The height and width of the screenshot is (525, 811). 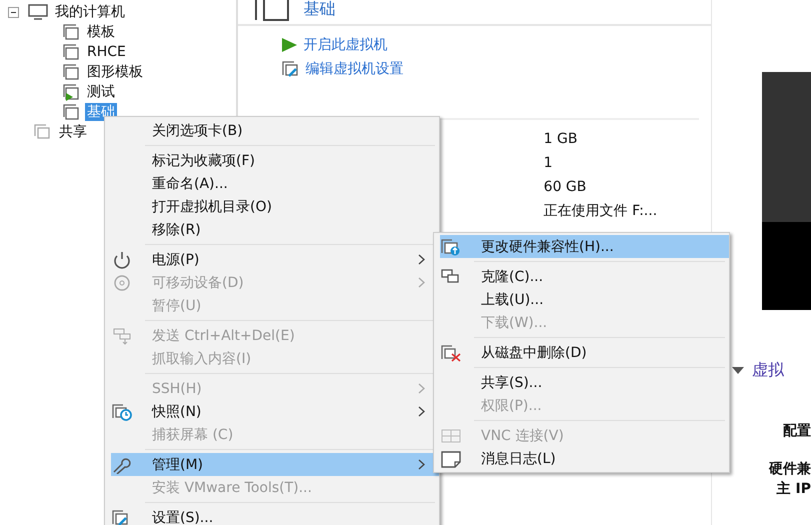 I want to click on delete-icon, so click(x=451, y=353).